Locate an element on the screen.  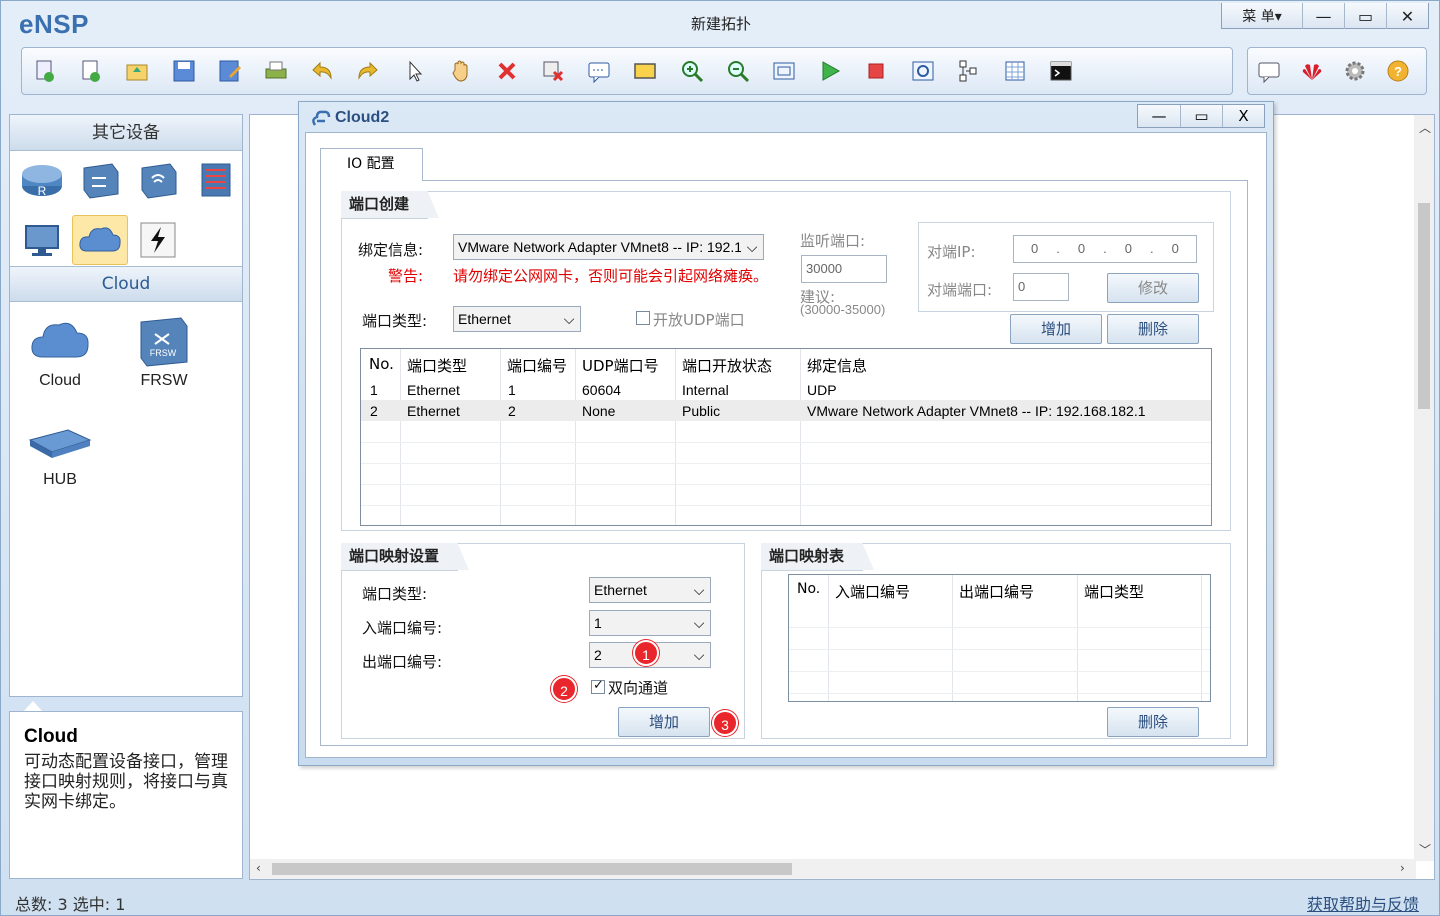
stop-device-icon is located at coordinates (876, 71).